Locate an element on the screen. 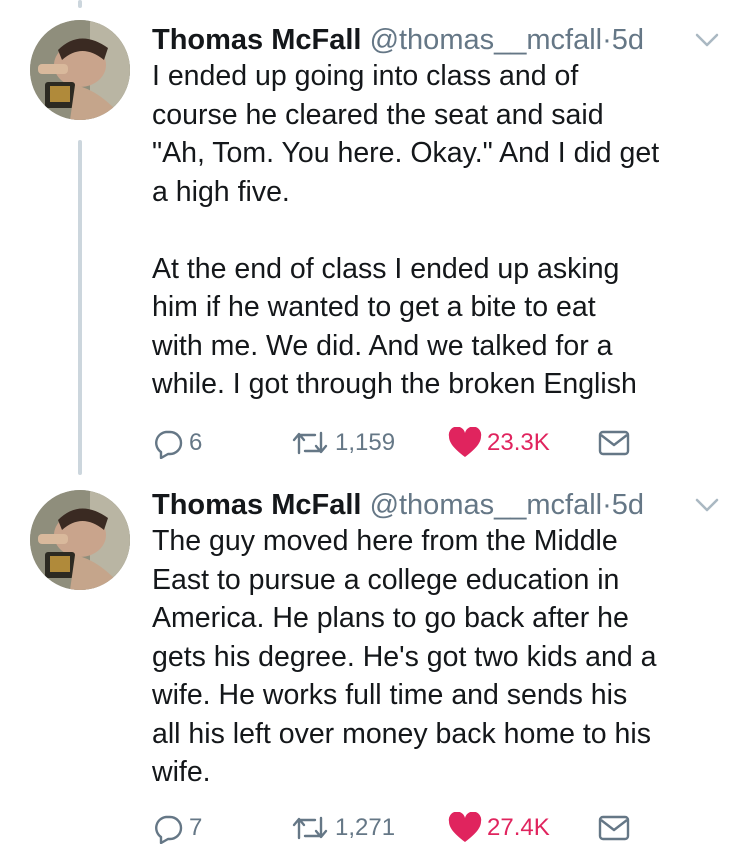 Image resolution: width=750 pixels, height=856 pixels. retweet-button: 1,159 is located at coordinates (342, 443).